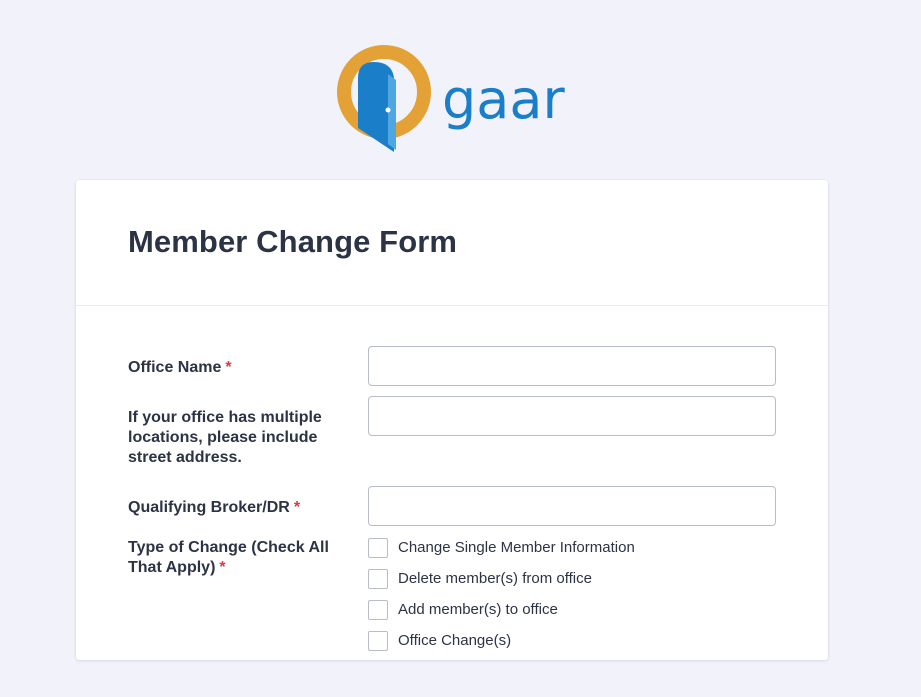  I want to click on option-add-members: Add member(s) to office, so click(501, 610).